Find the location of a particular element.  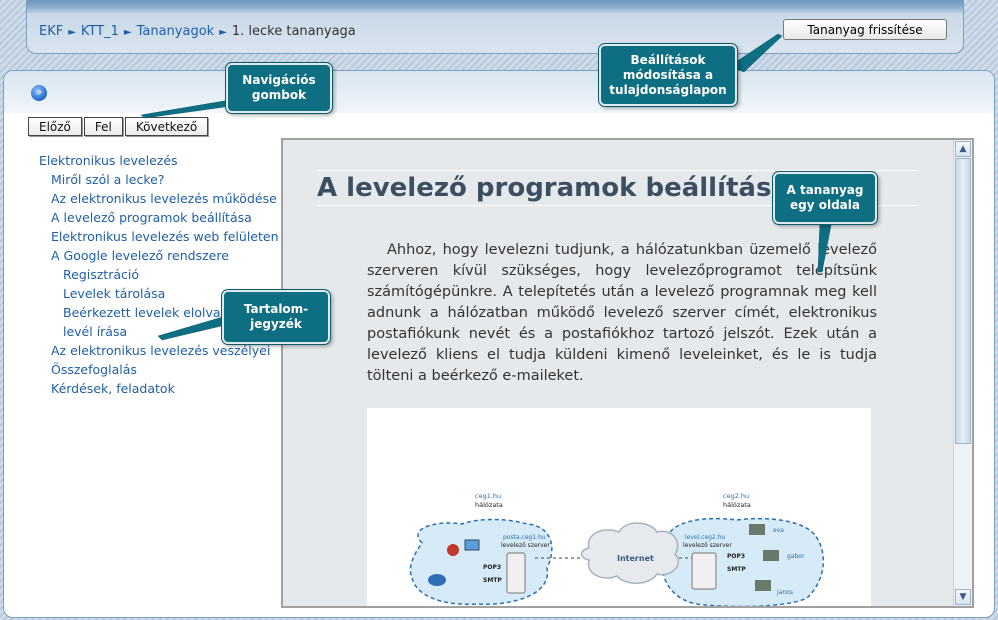

toc-item: Elektronikus levelezés web felületen is located at coordinates (159, 236).